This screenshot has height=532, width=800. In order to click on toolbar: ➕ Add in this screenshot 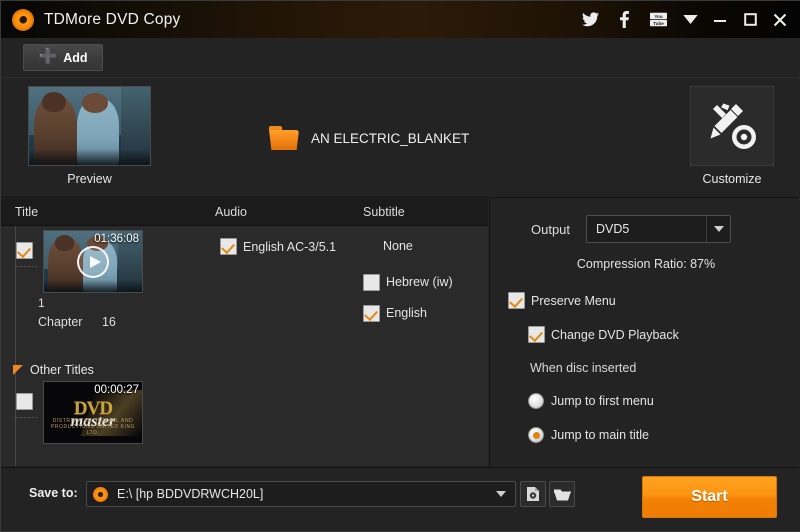, I will do `click(400, 58)`.